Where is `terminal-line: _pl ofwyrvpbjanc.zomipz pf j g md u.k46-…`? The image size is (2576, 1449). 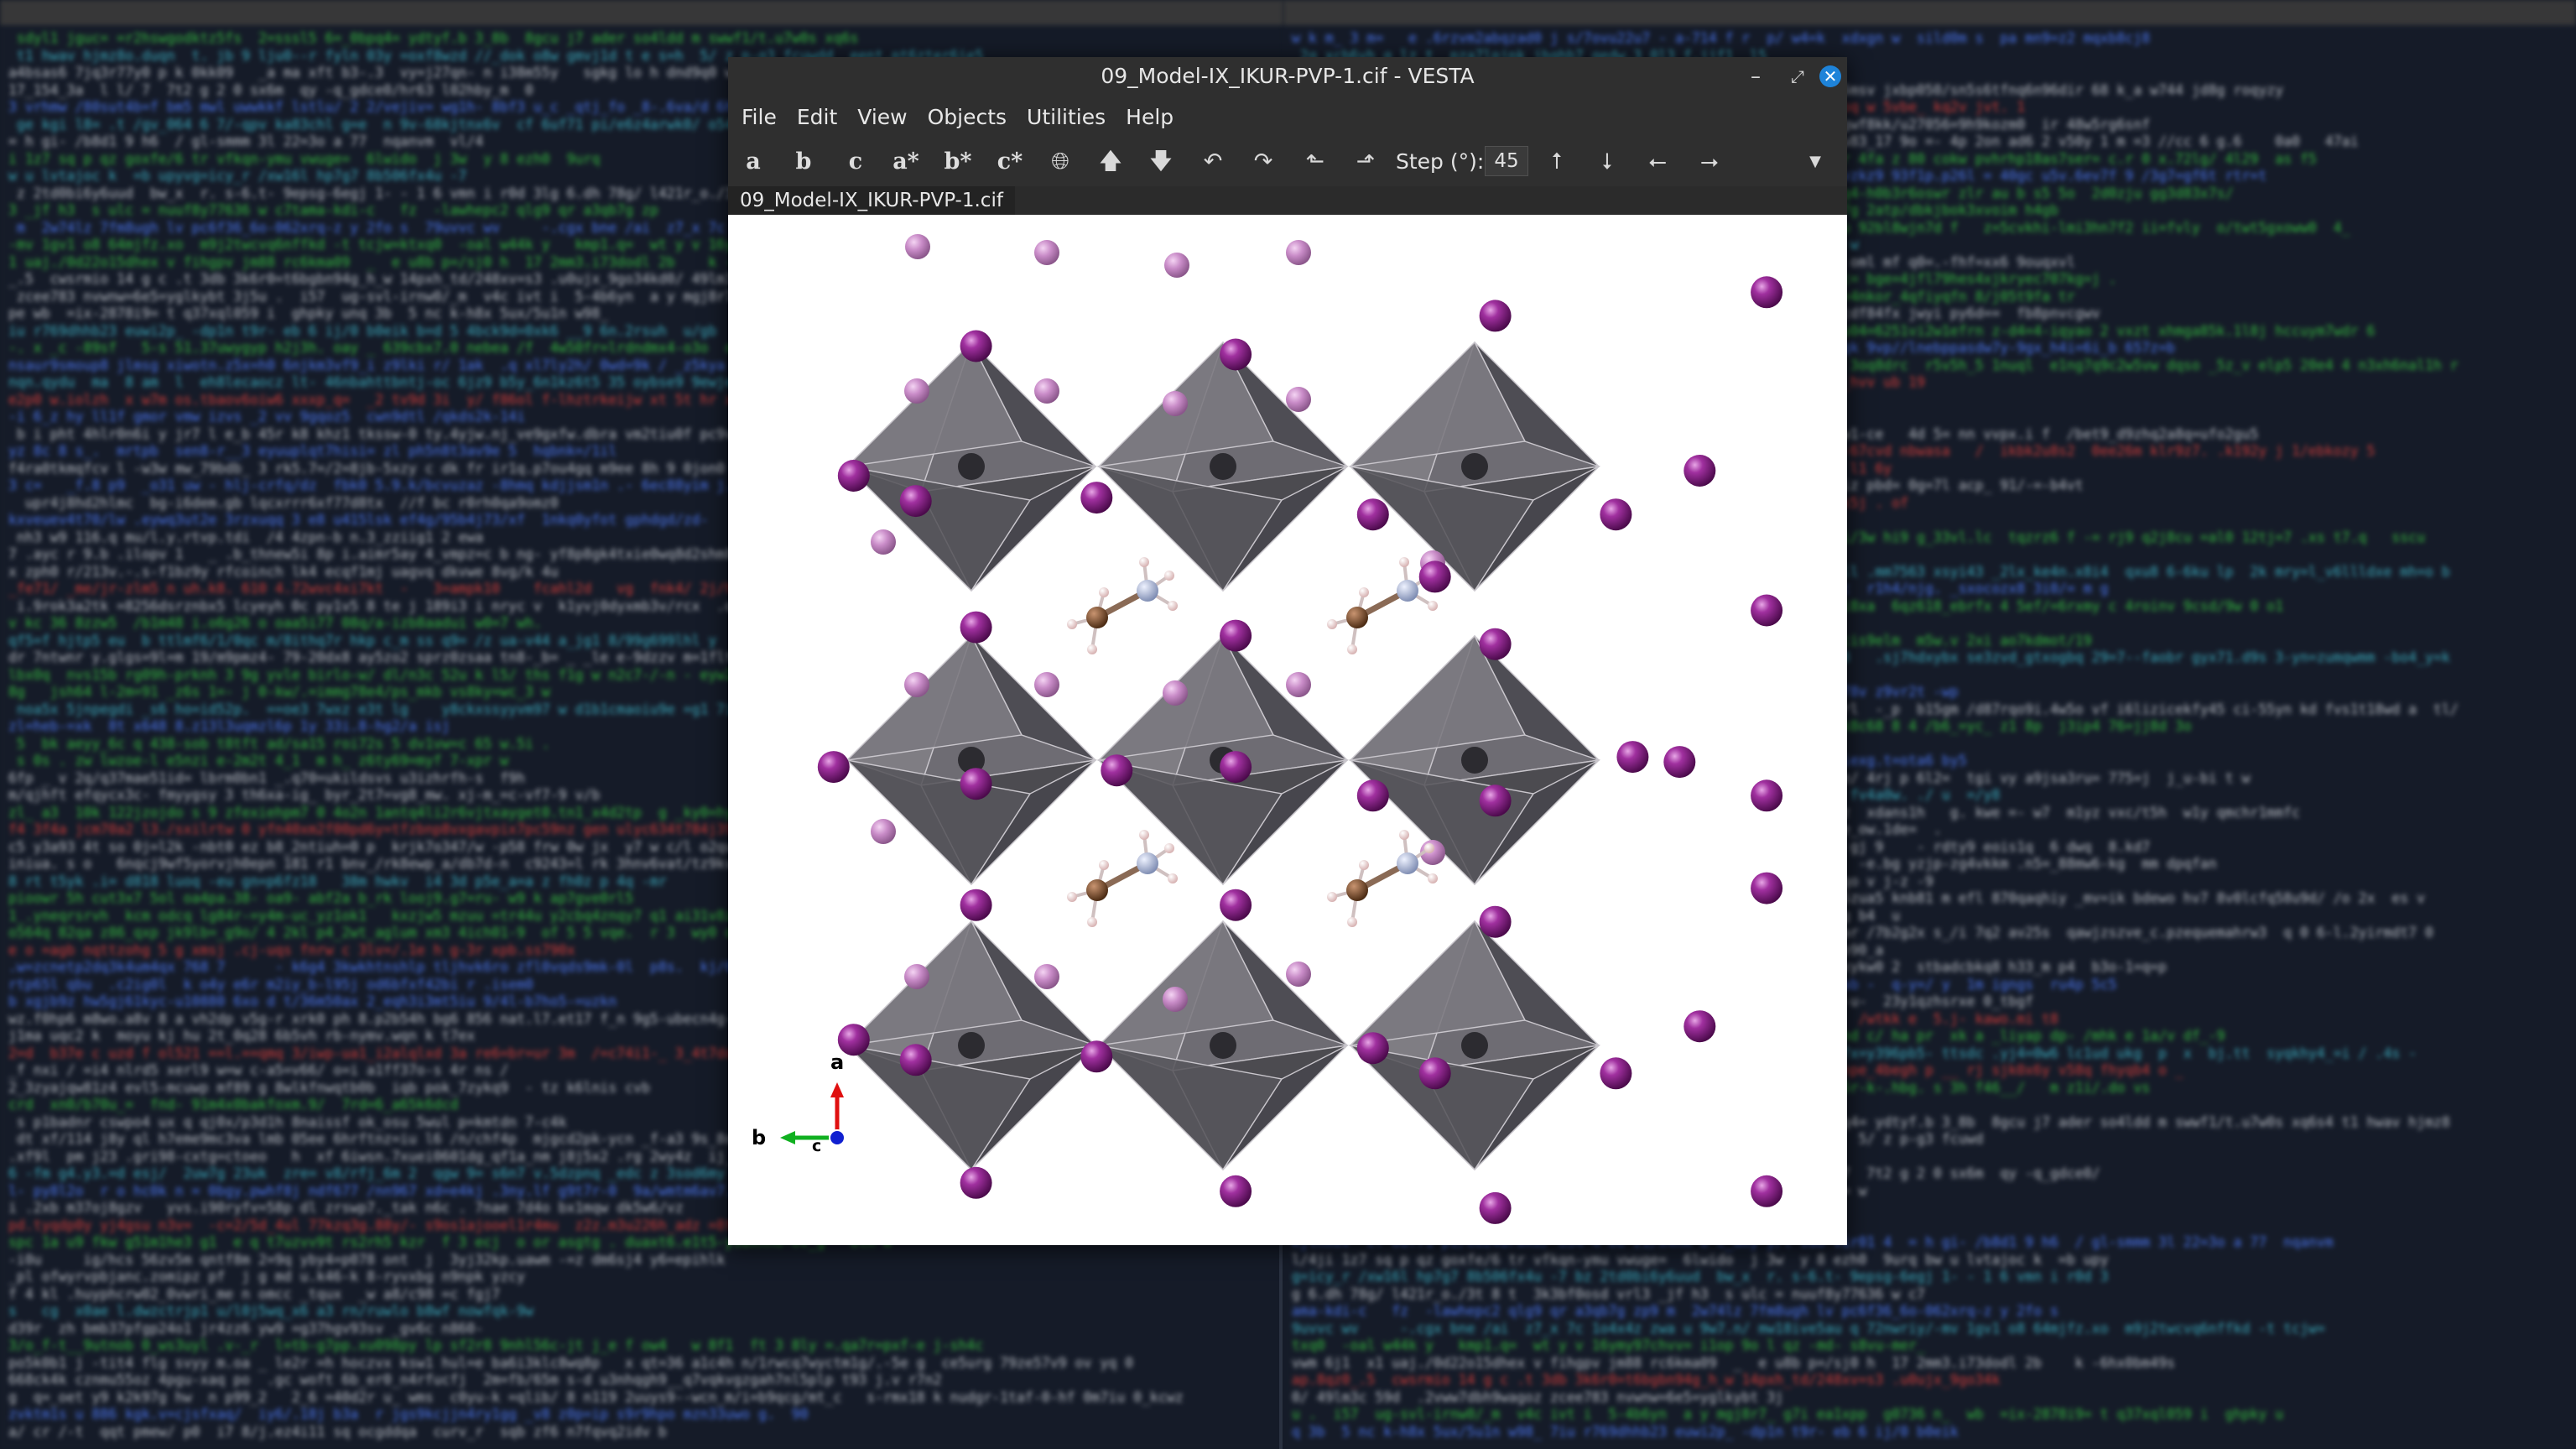
terminal-line: _pl ofwyrvpbjanc.zomipz pf j g md u.k46-… is located at coordinates (270, 1277).